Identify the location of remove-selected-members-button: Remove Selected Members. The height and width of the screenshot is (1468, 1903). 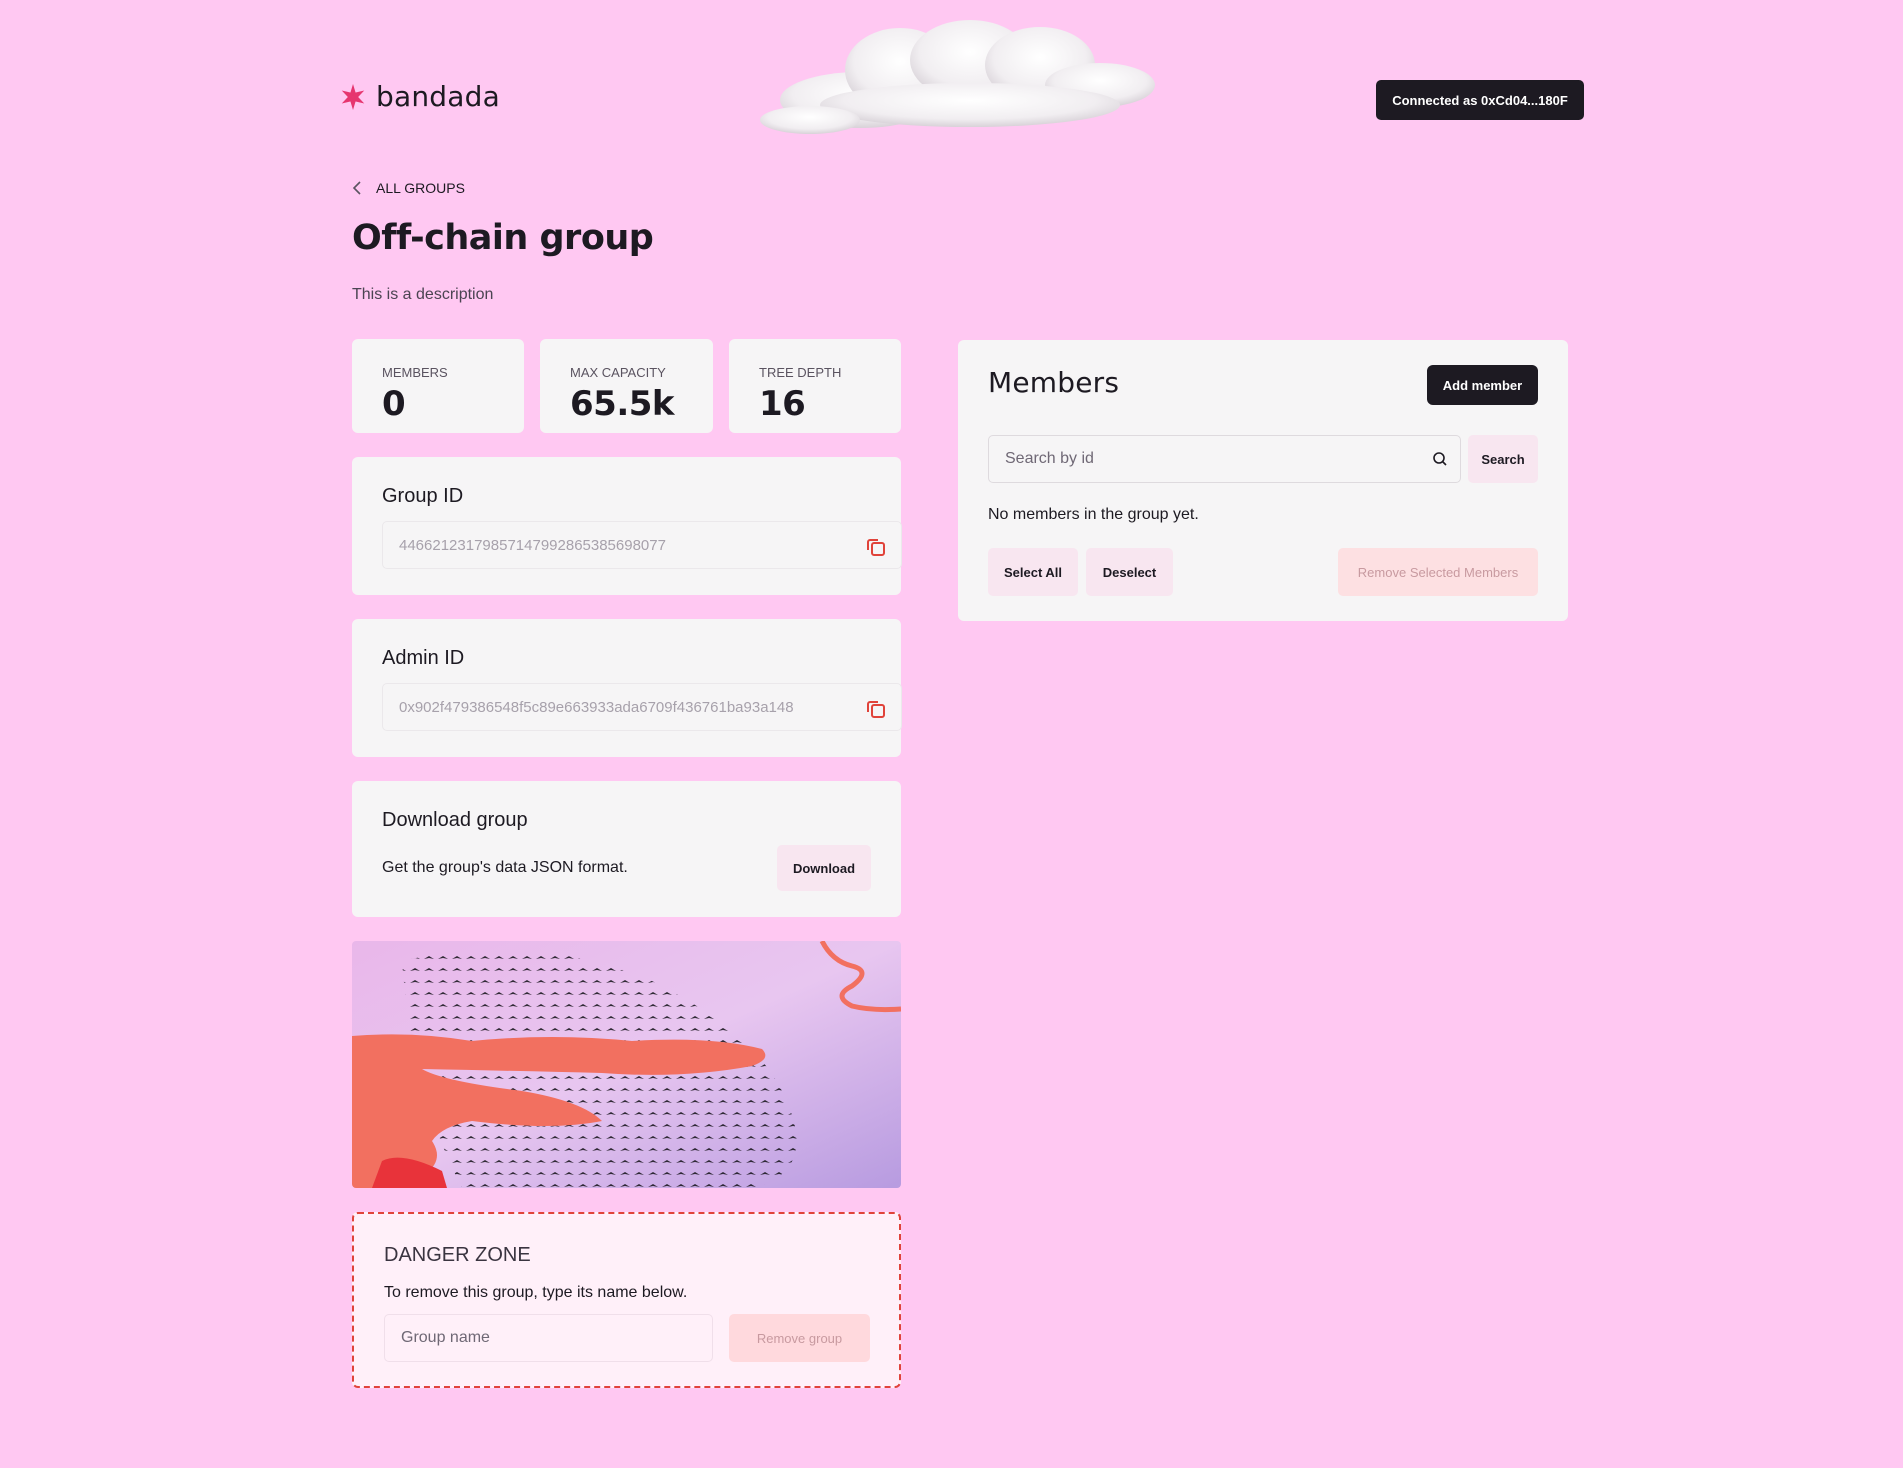
(1438, 572).